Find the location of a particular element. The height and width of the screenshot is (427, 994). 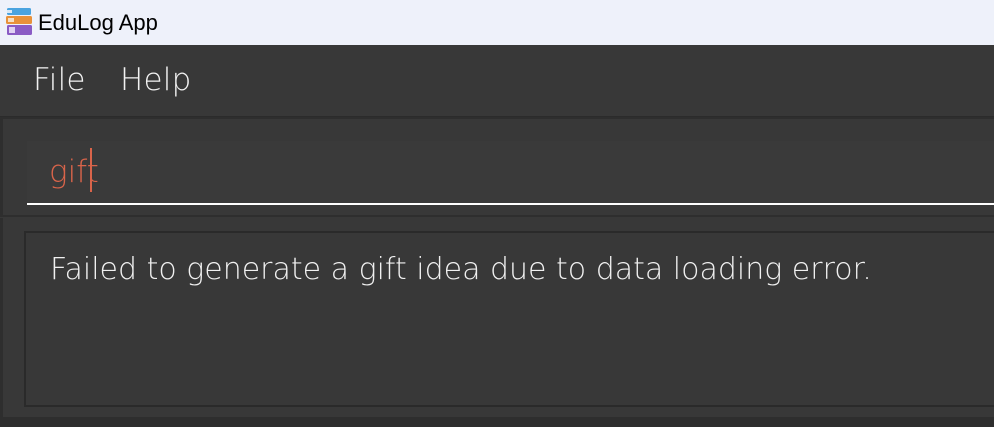

menu-help: Help is located at coordinates (155, 80).